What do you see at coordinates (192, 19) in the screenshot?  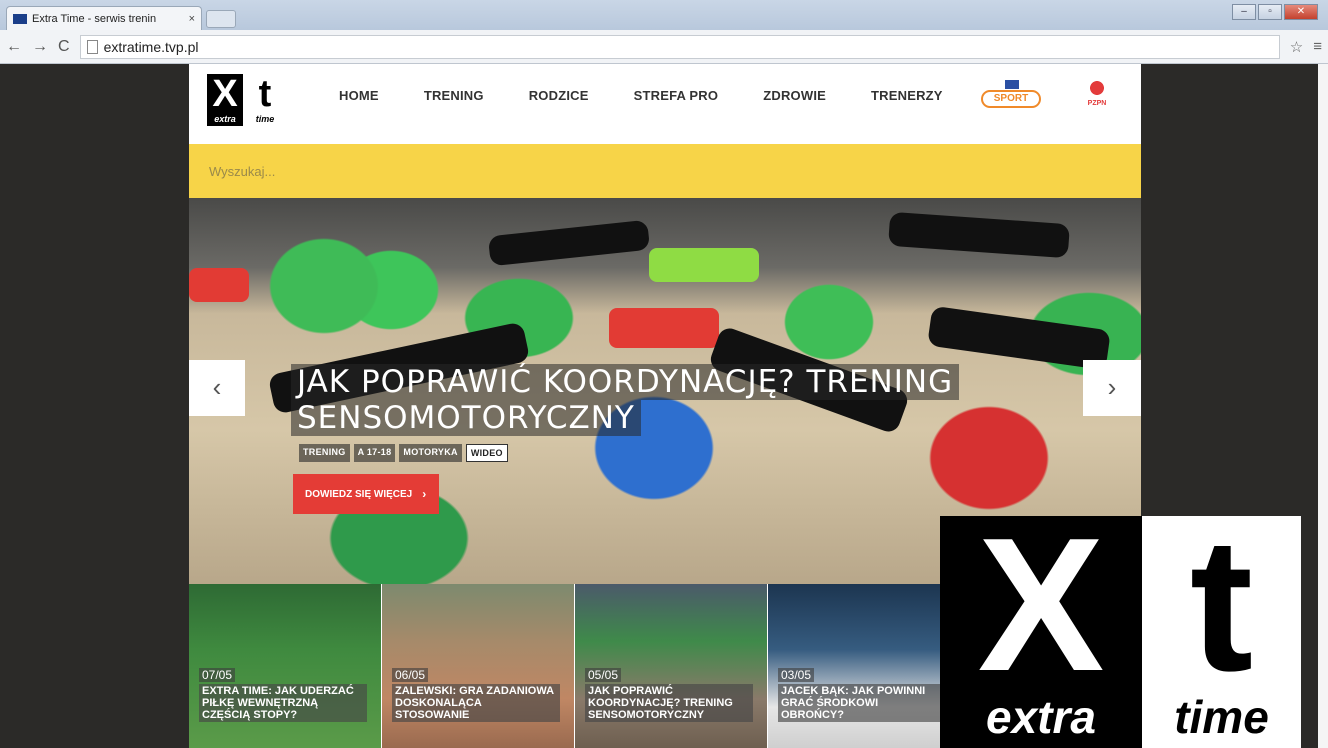 I see `tab-close-icon: ×` at bounding box center [192, 19].